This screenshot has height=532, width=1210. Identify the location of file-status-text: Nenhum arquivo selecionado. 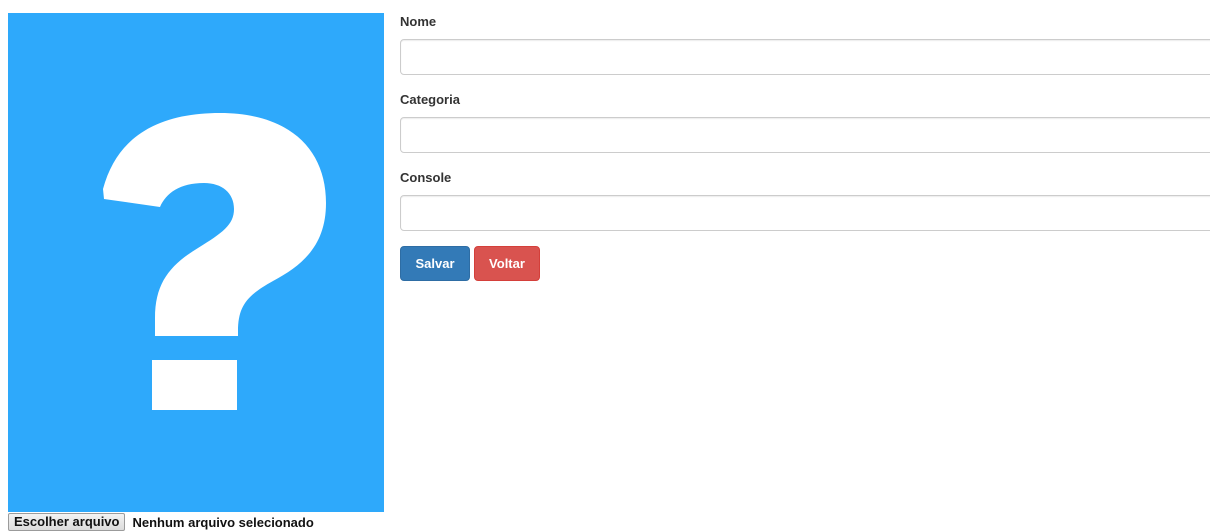
(223, 522).